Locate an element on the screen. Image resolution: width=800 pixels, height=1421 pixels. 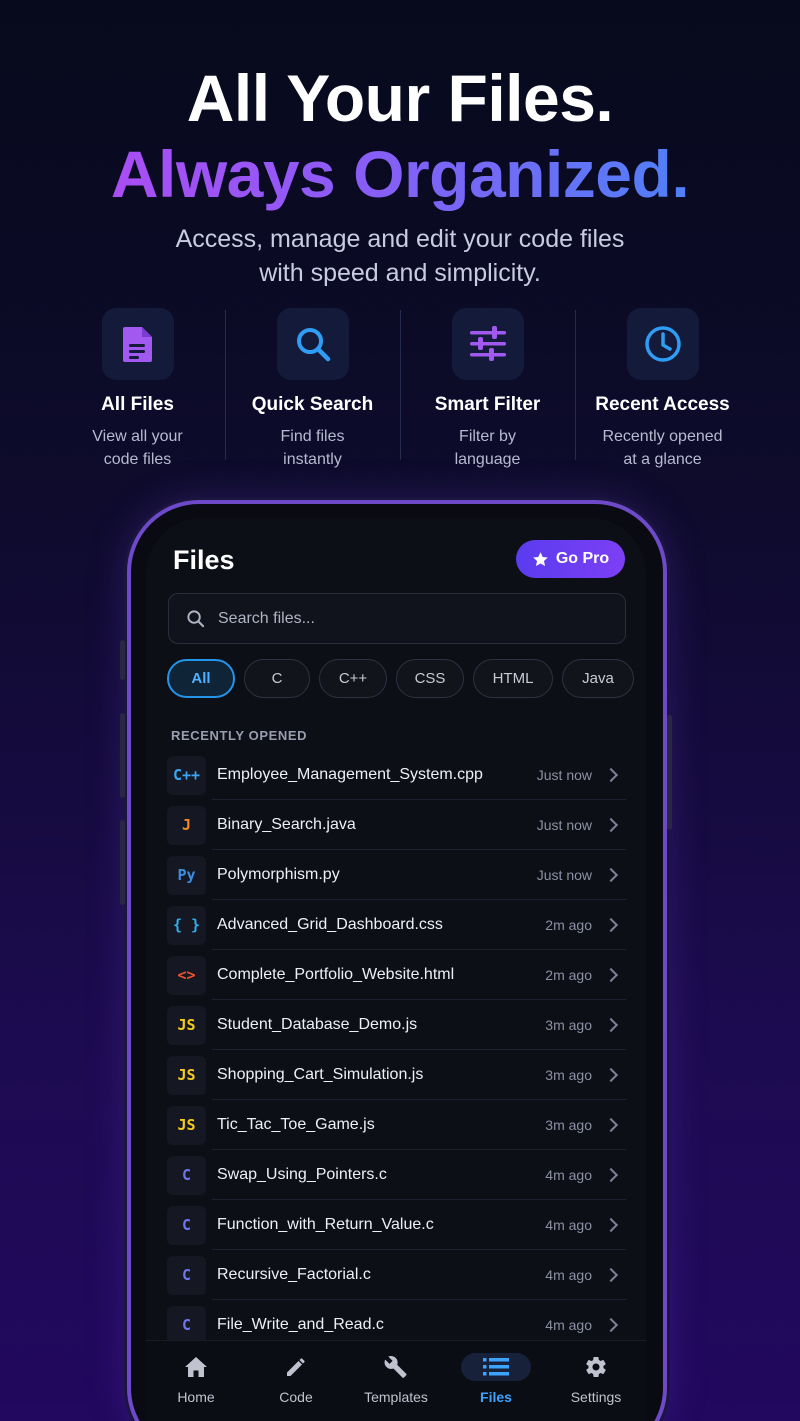
file-name: Function_with_Return_Value.c is located at coordinates (325, 1224).